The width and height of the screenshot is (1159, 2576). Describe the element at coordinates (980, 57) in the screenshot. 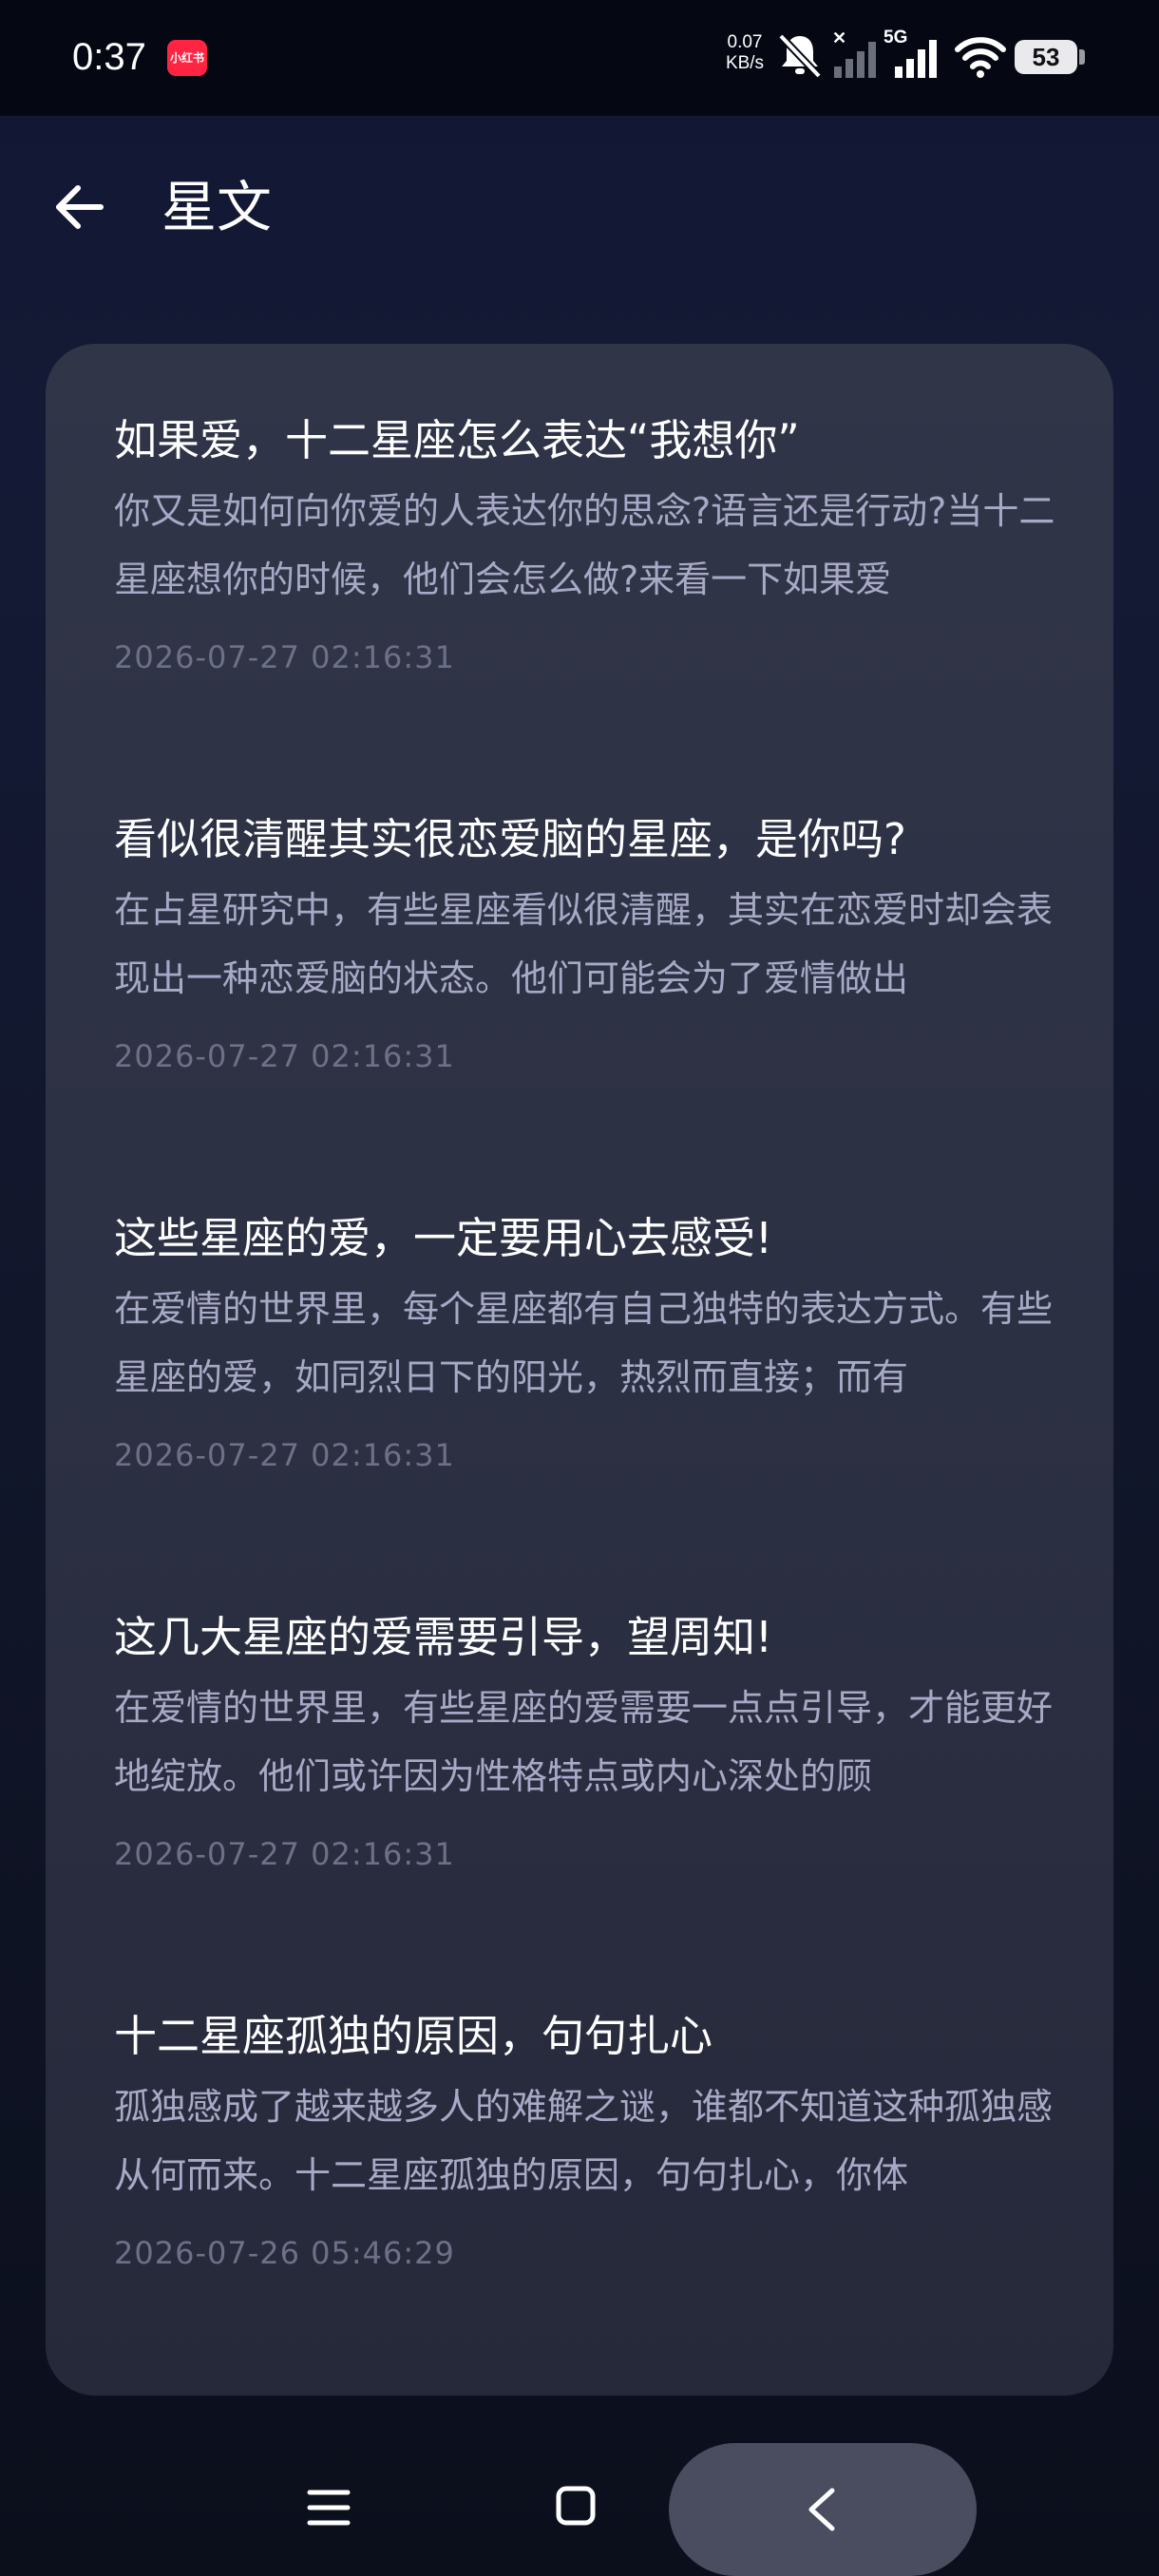

I see `wifi-icon` at that location.